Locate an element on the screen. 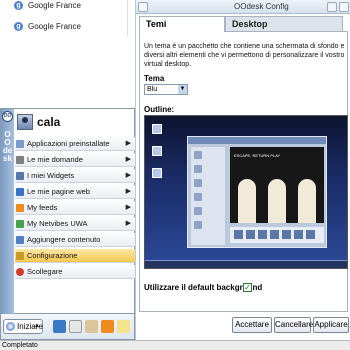  menu-item-label: Configurazione is located at coordinates (52, 255).